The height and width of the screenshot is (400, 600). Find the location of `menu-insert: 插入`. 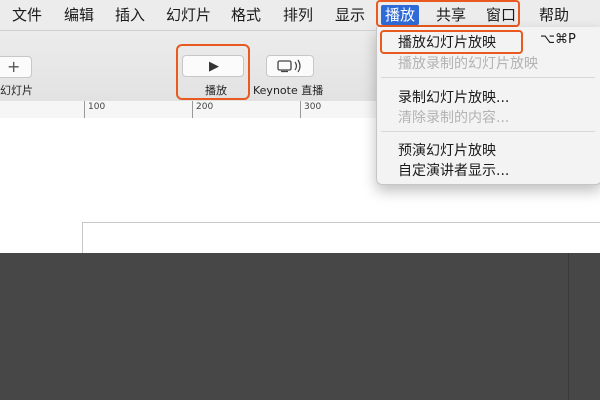

menu-insert: 插入 is located at coordinates (130, 15).